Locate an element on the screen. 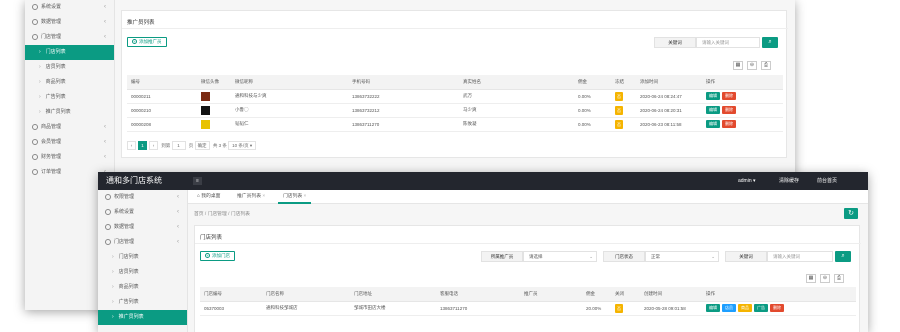 This screenshot has height=332, width=900. panel-title: 推广员列表 is located at coordinates (141, 23).